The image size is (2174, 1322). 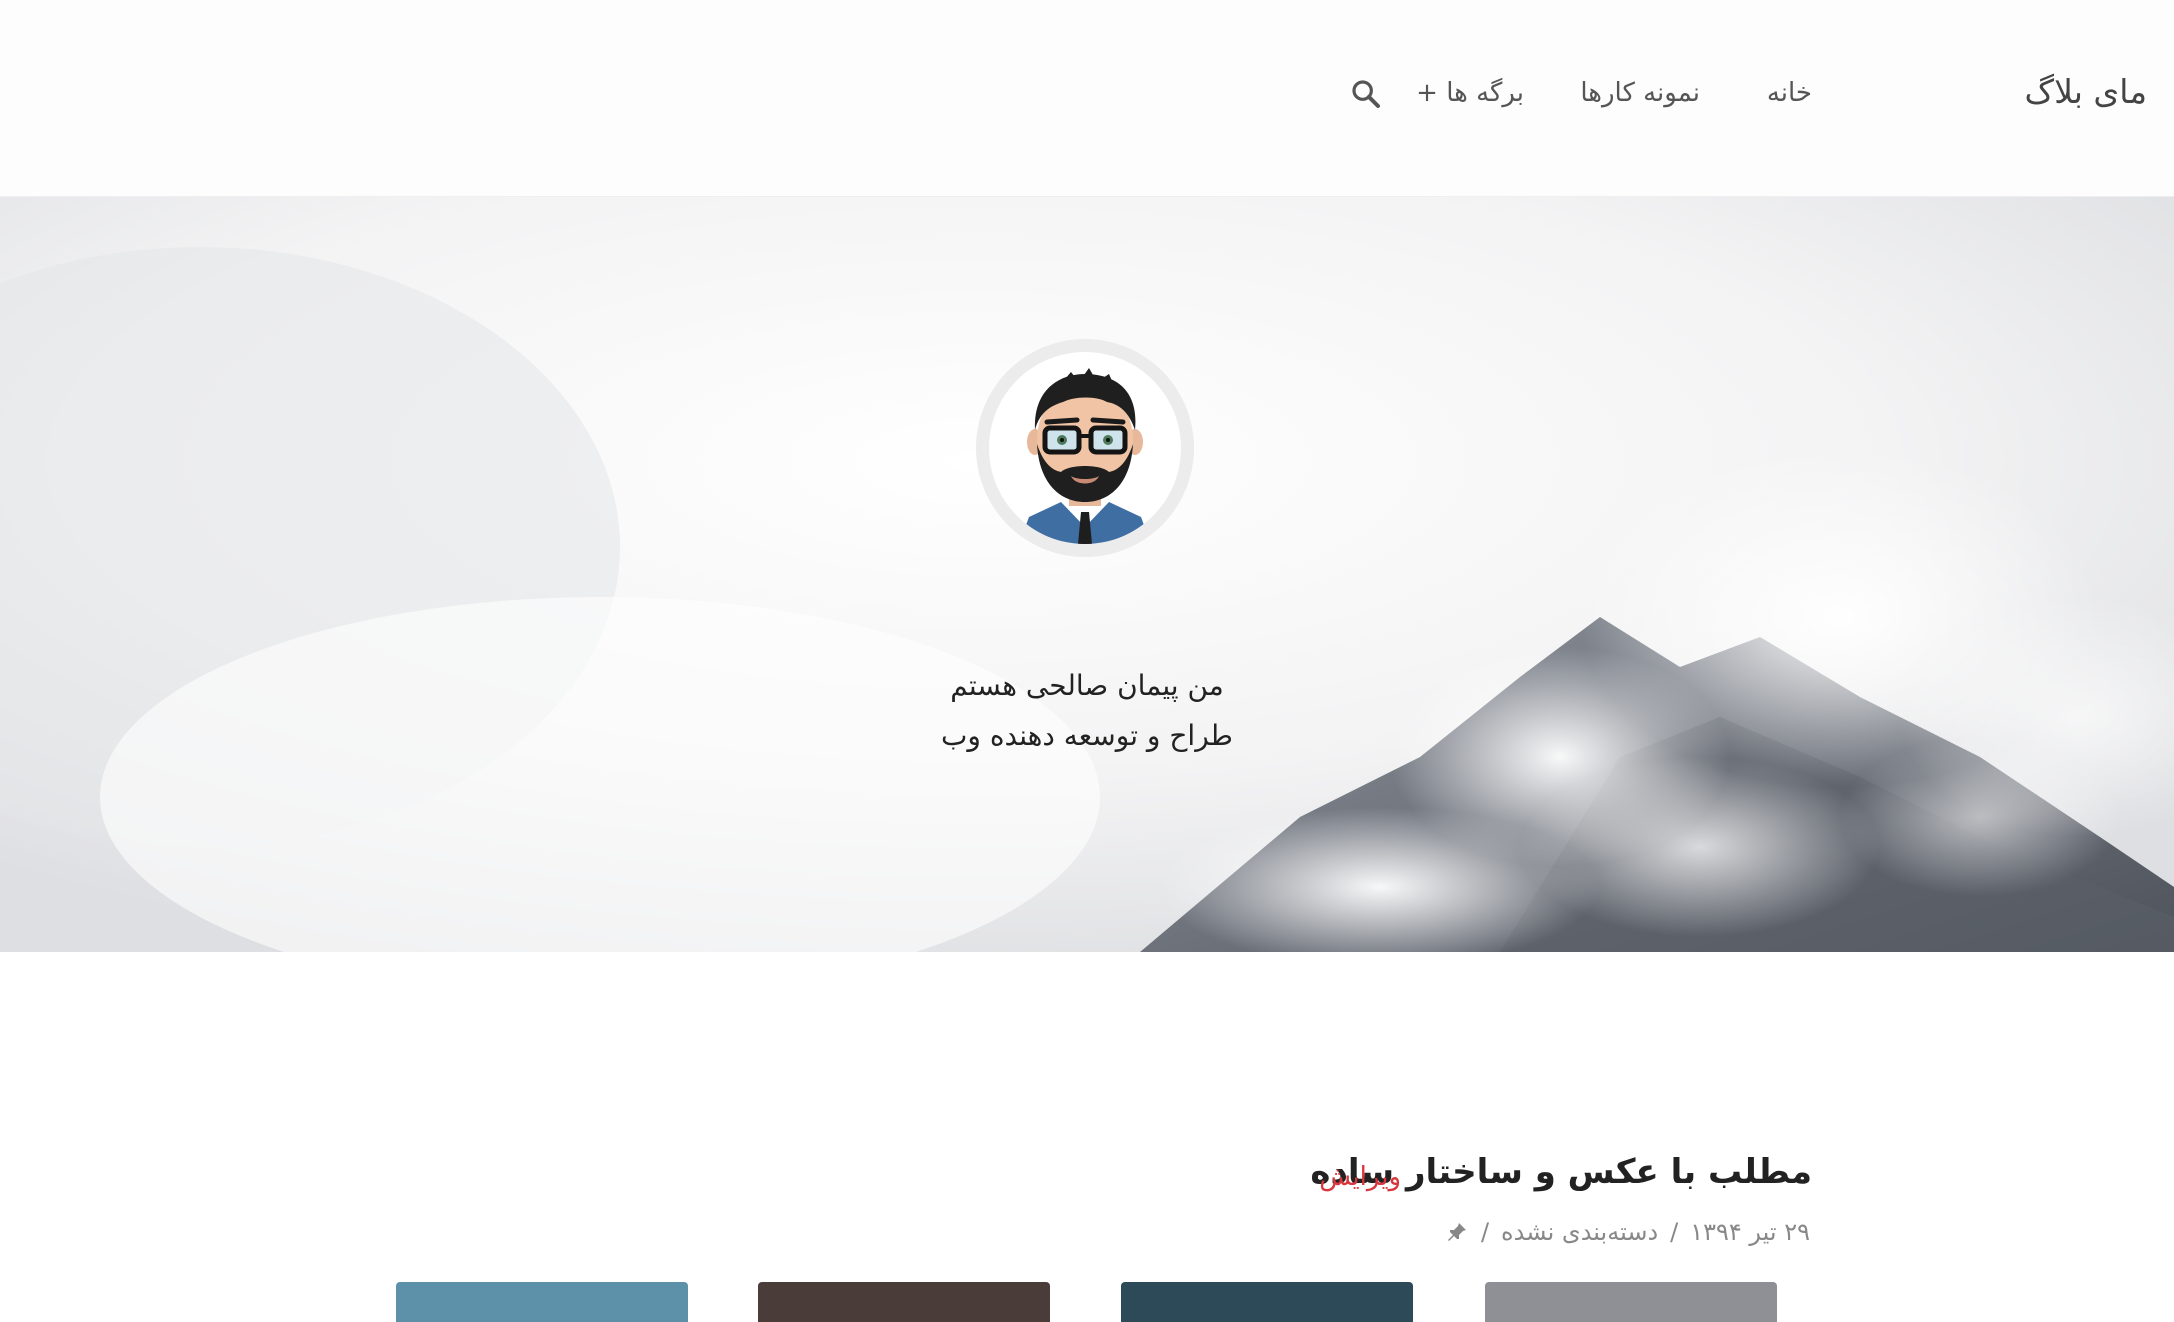 What do you see at coordinates (1789, 93) in the screenshot?
I see `nav-item-home: خانه` at bounding box center [1789, 93].